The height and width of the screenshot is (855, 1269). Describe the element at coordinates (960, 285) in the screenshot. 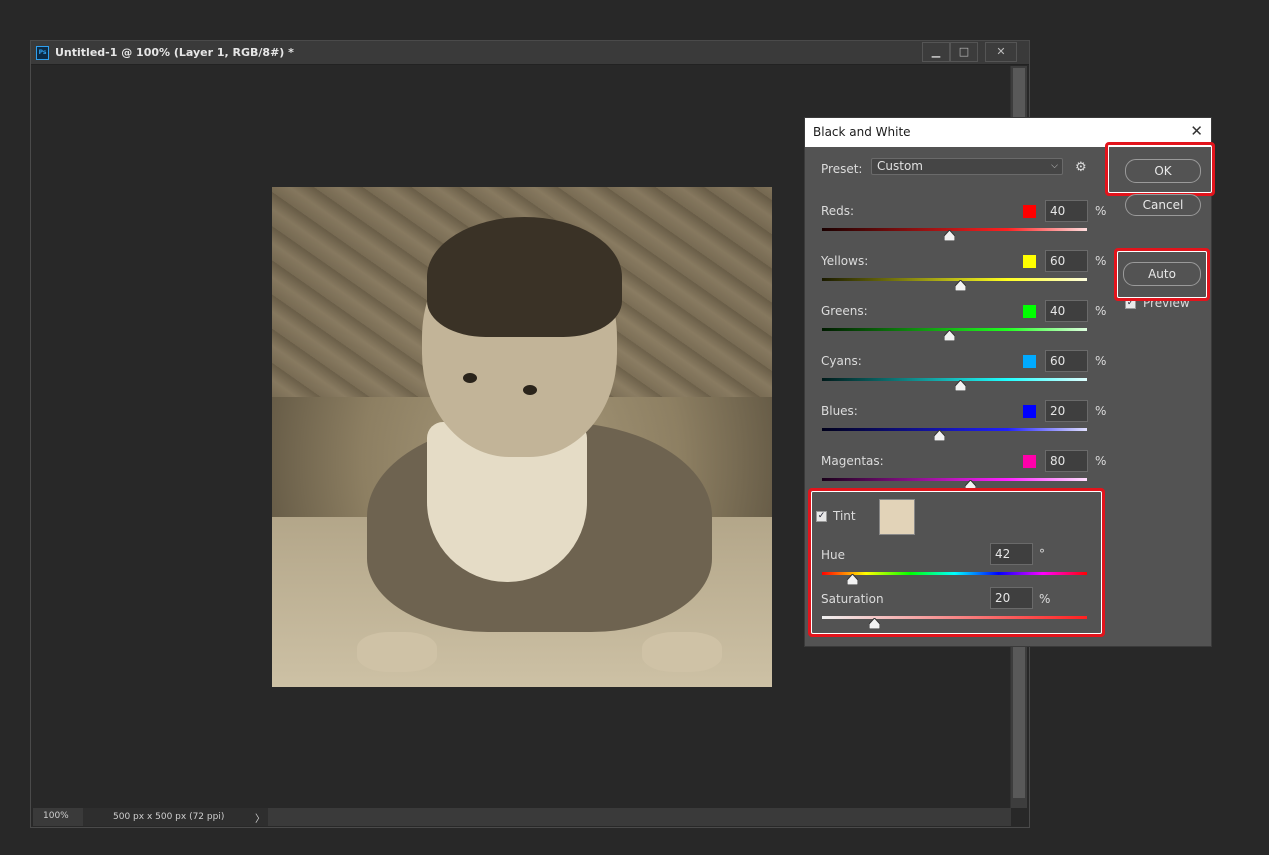

I see `yellows-slider-thumb` at that location.